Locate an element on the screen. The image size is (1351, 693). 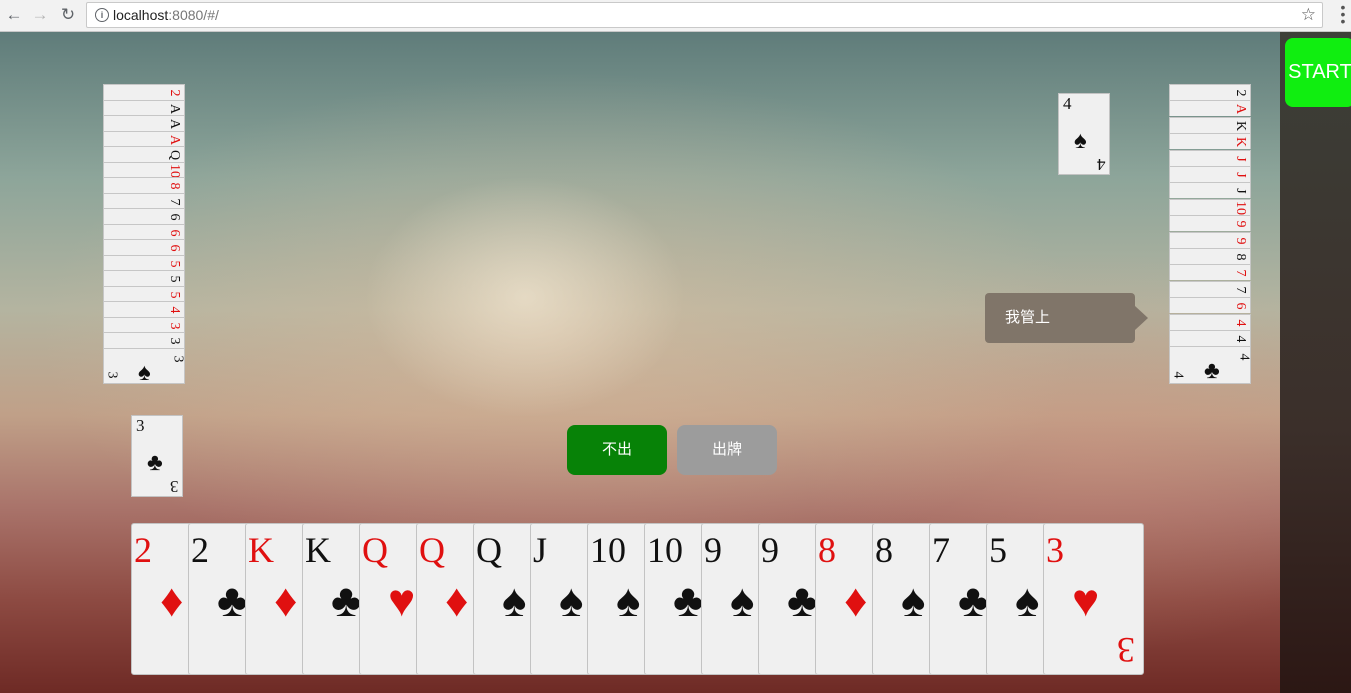
stacked-card-rank-corner: 3 is located at coordinates (112, 375).